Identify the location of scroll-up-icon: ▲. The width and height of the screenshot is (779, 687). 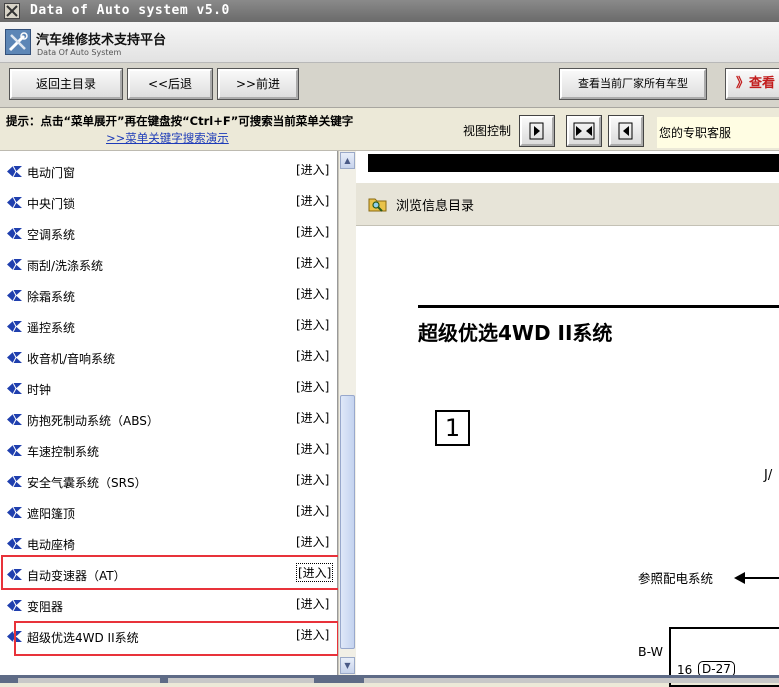
(347, 160).